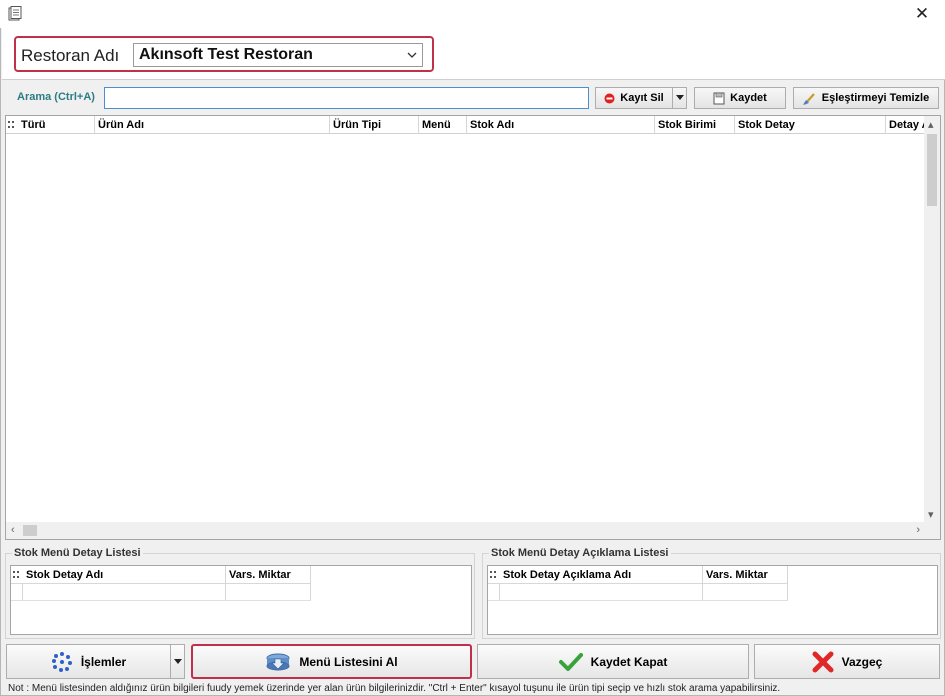  Describe the element at coordinates (875, 98) in the screenshot. I see `clear-matching-label: Eşleştirmeyi Temizle` at that location.